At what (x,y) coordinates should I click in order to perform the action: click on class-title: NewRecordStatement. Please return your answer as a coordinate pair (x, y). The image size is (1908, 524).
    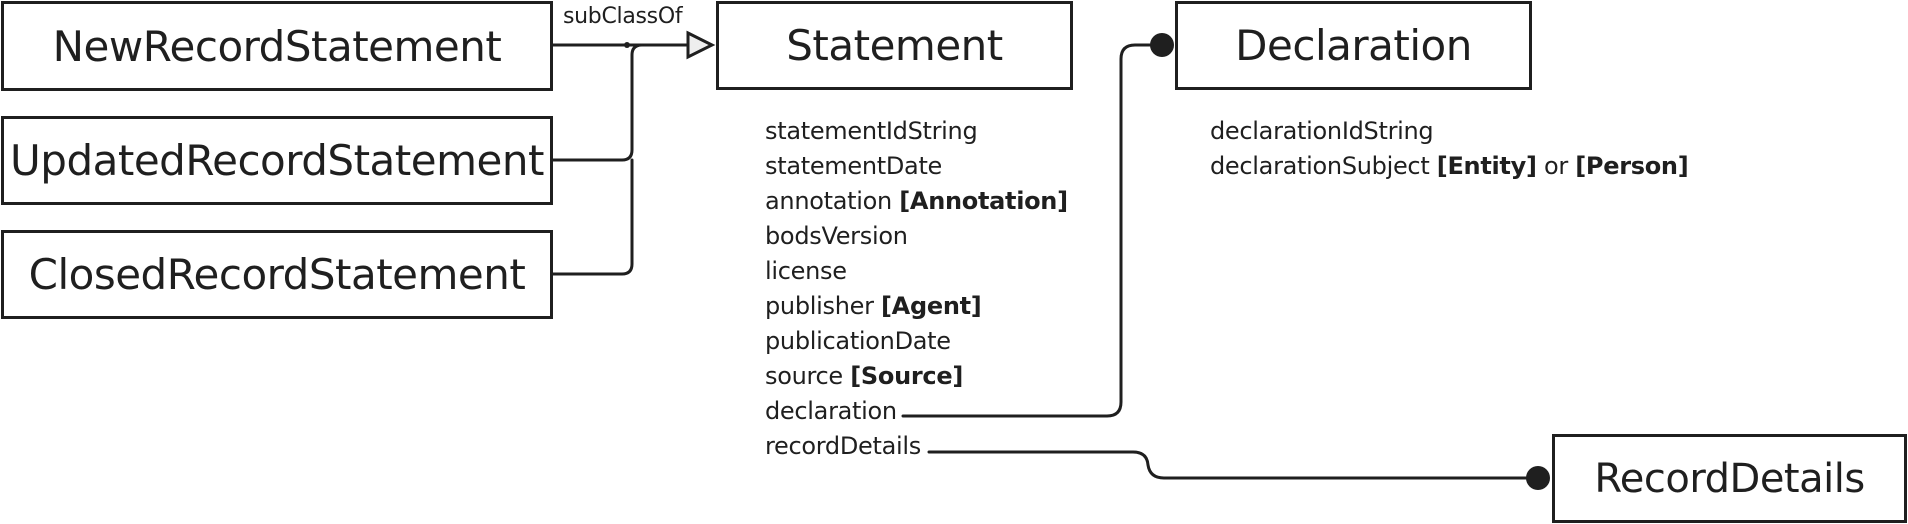
    Looking at the image, I should click on (277, 46).